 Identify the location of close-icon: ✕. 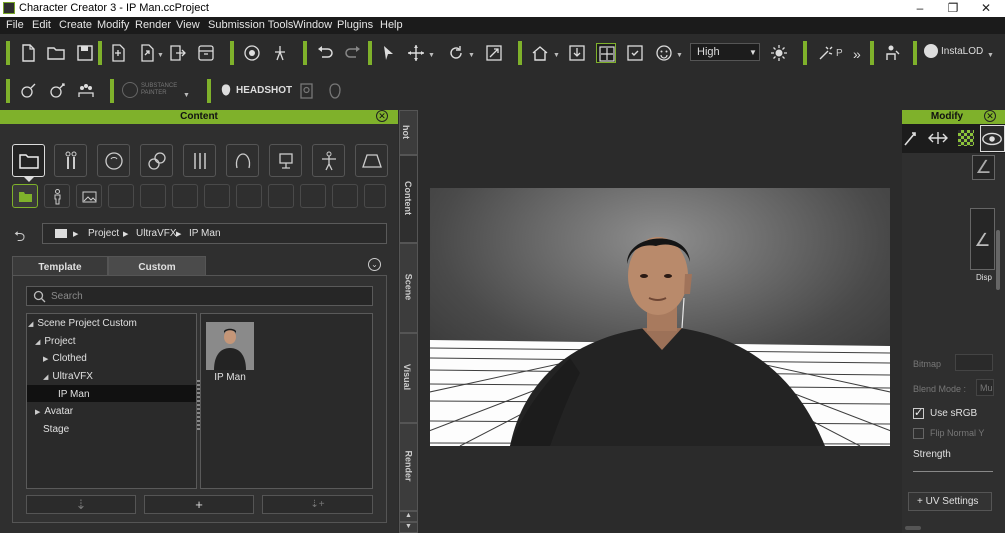
(382, 116).